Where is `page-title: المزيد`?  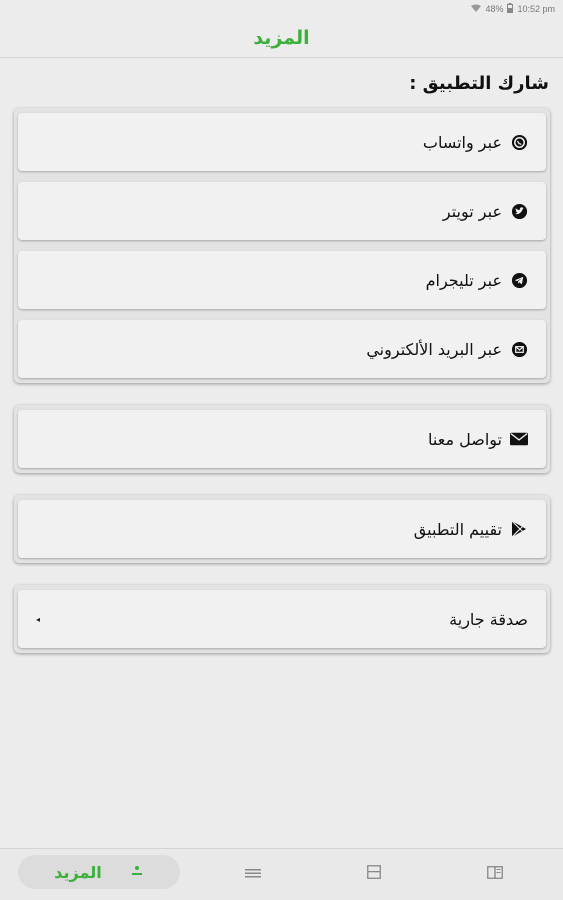 page-title: المزيد is located at coordinates (281, 37).